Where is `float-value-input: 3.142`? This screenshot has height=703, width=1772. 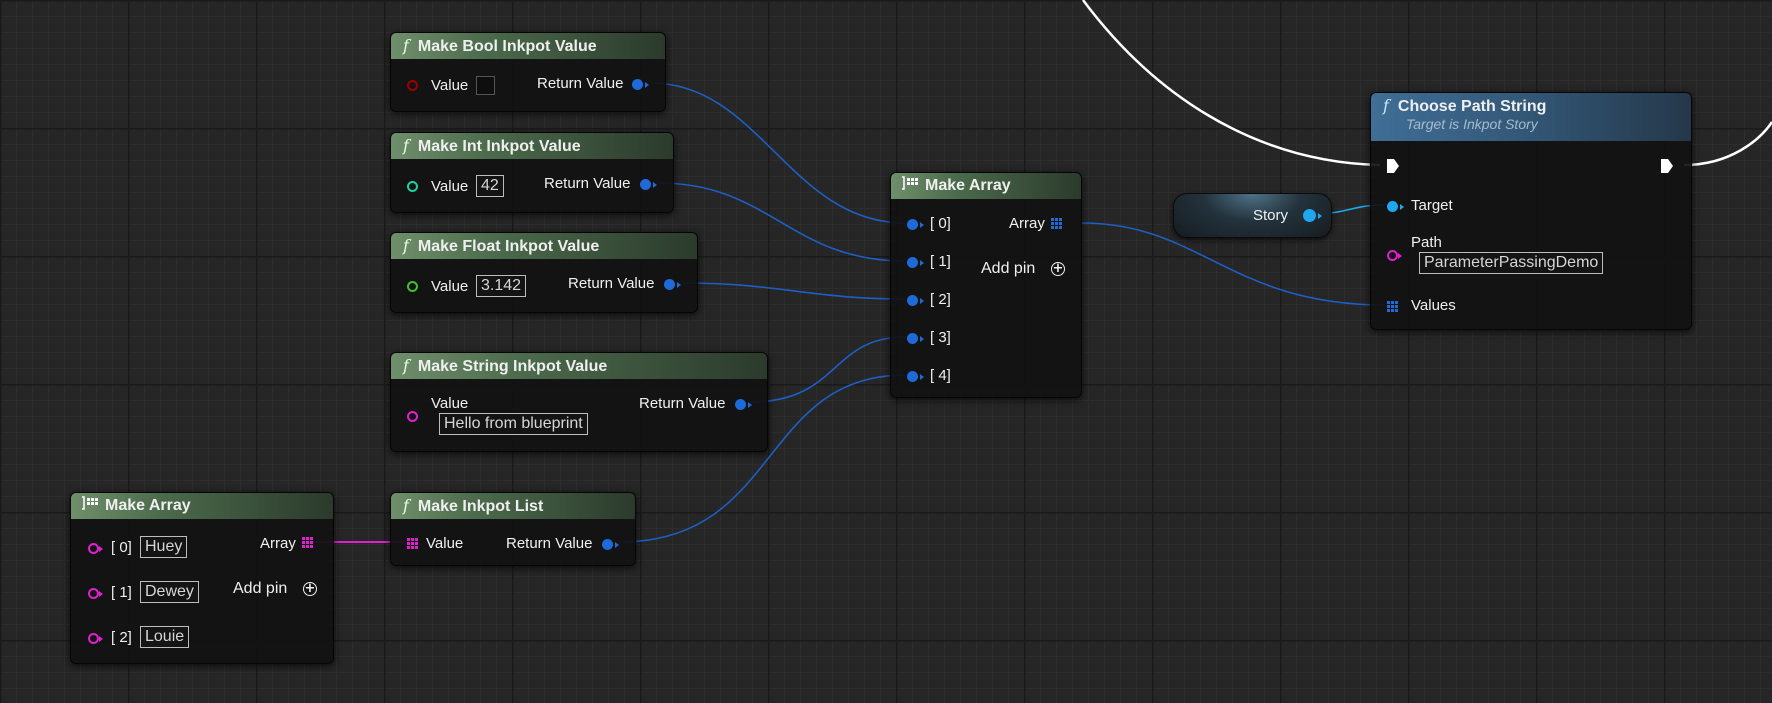
float-value-input: 3.142 is located at coordinates (501, 286).